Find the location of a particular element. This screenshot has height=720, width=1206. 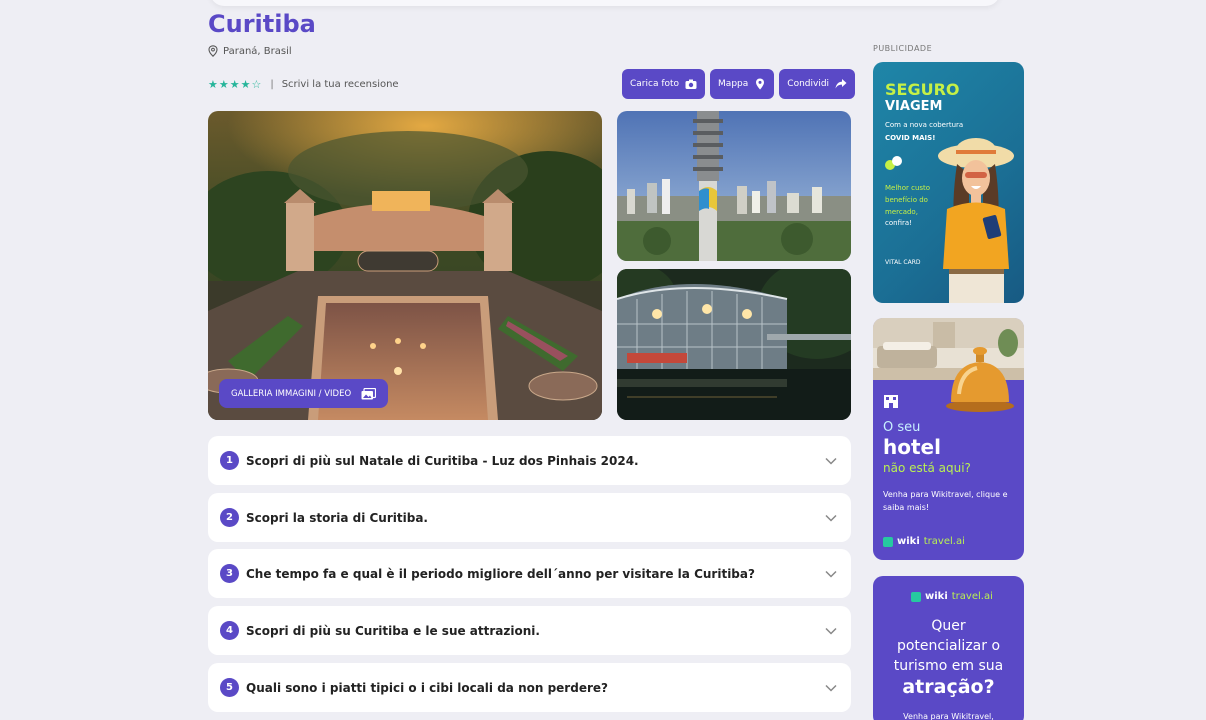

opera-photo-image is located at coordinates (734, 344).